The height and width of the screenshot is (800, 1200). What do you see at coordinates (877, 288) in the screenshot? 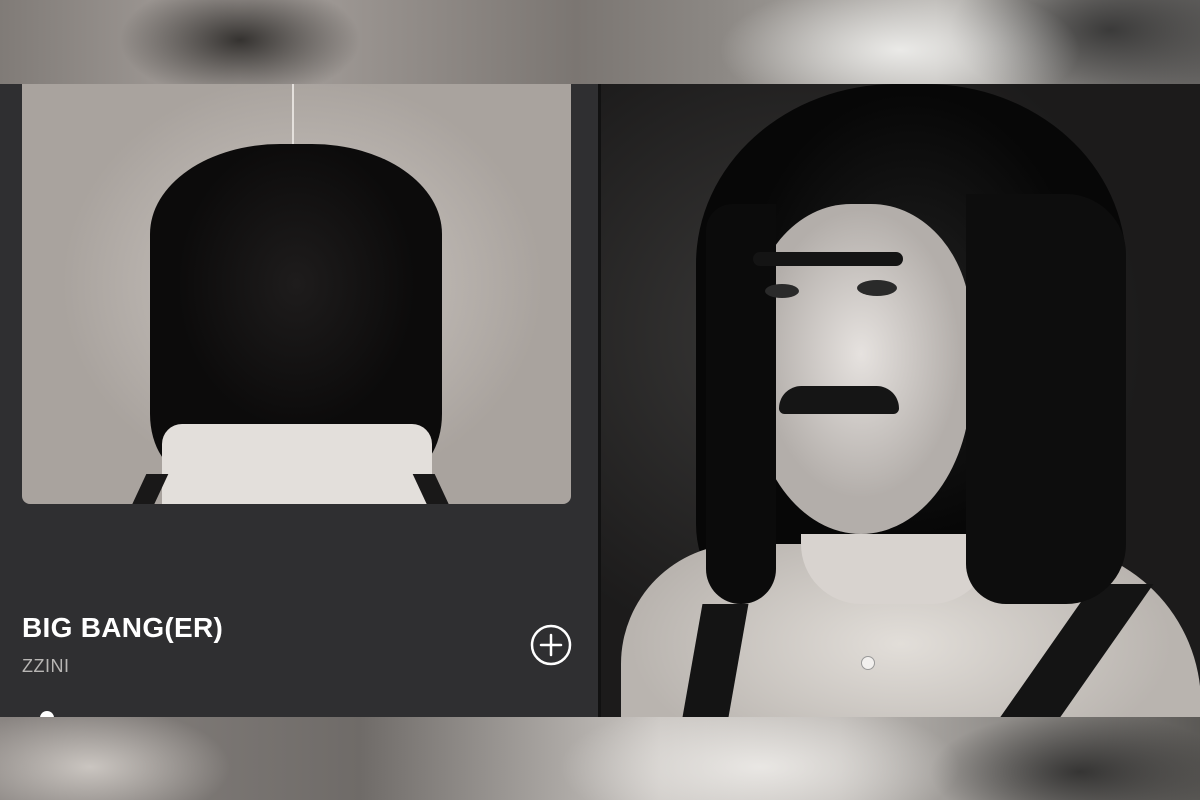
I see `portrait-eye-right` at bounding box center [877, 288].